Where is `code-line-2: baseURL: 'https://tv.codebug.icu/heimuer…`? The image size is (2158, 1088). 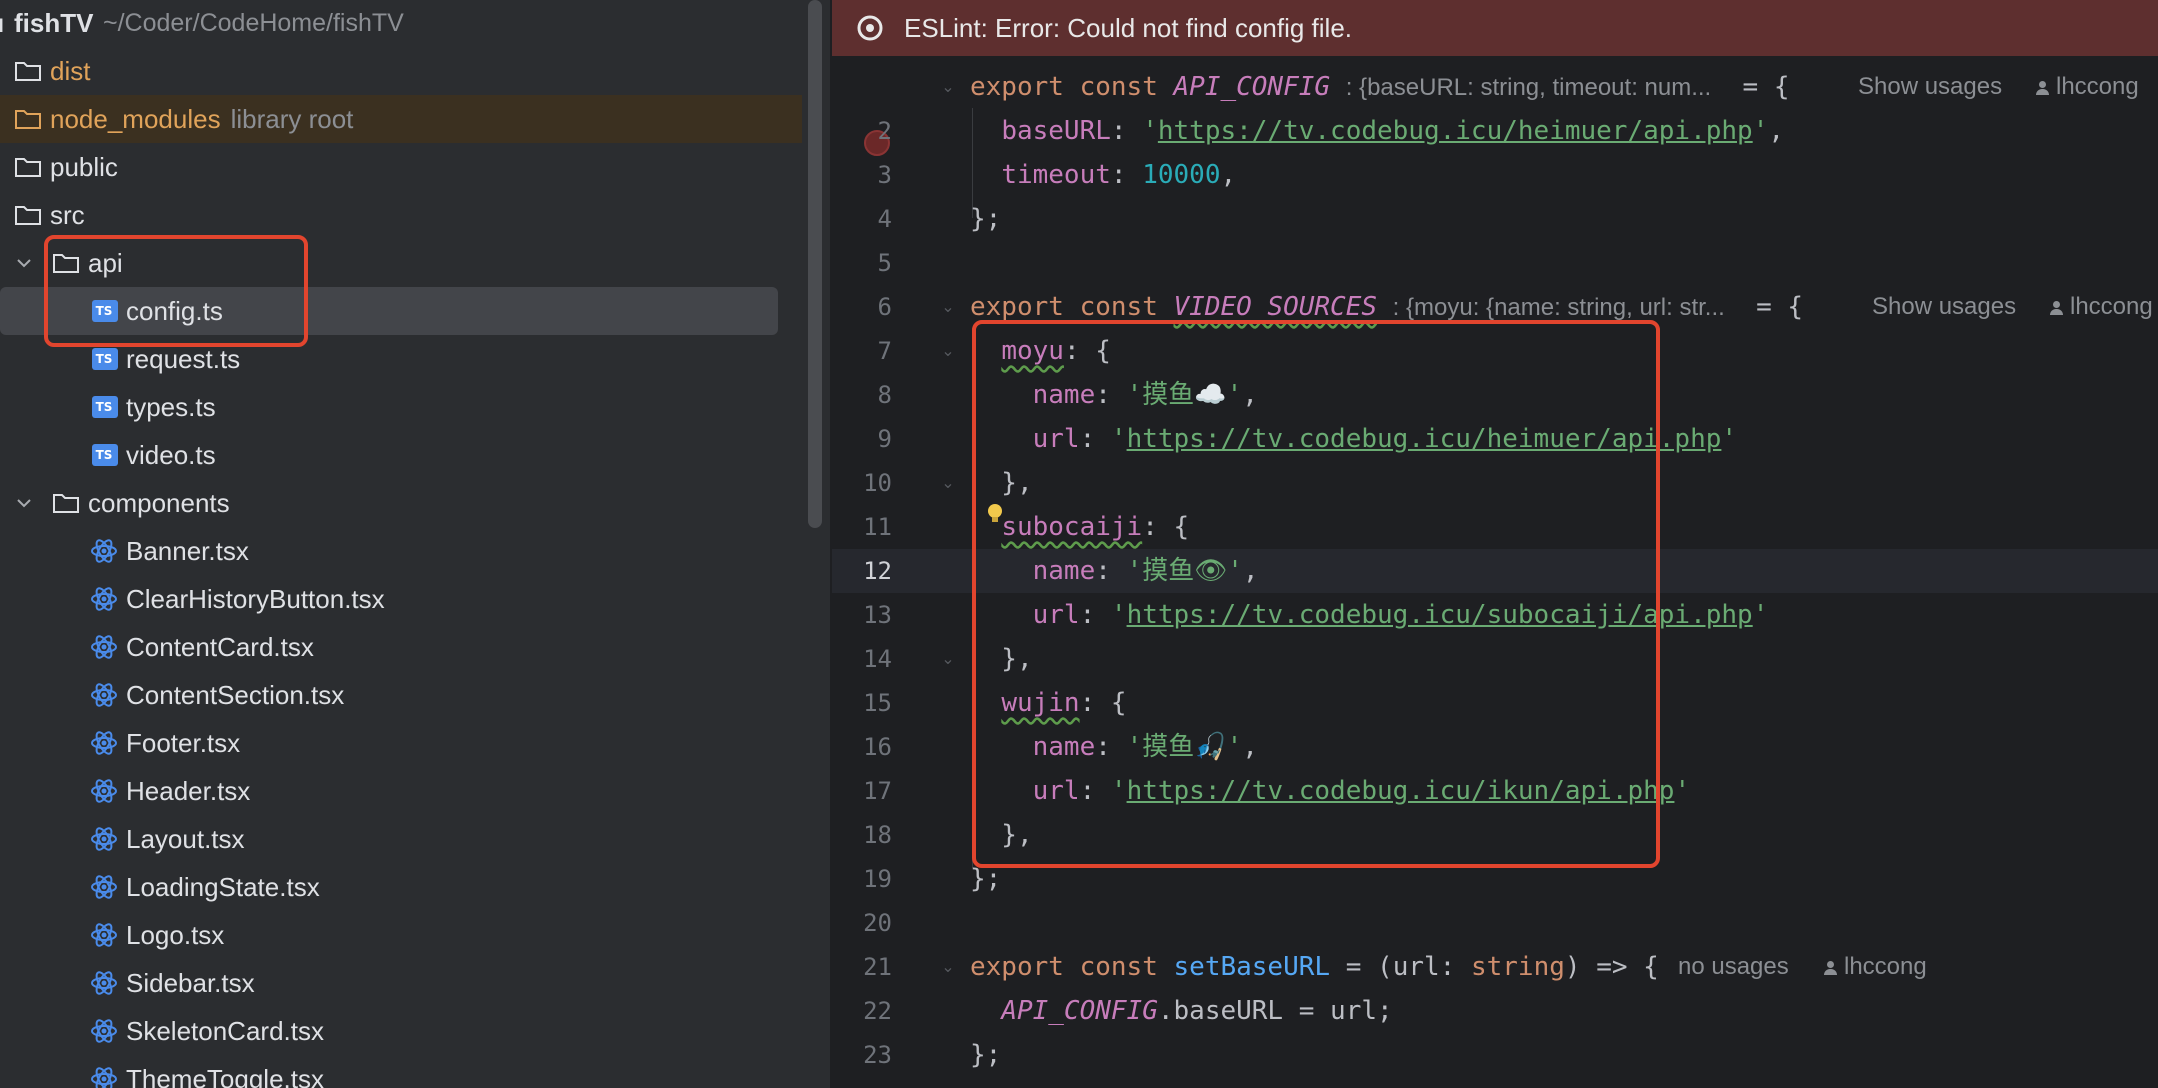 code-line-2: baseURL: 'https://tv.codebug.icu/heimuer… is located at coordinates (1377, 131).